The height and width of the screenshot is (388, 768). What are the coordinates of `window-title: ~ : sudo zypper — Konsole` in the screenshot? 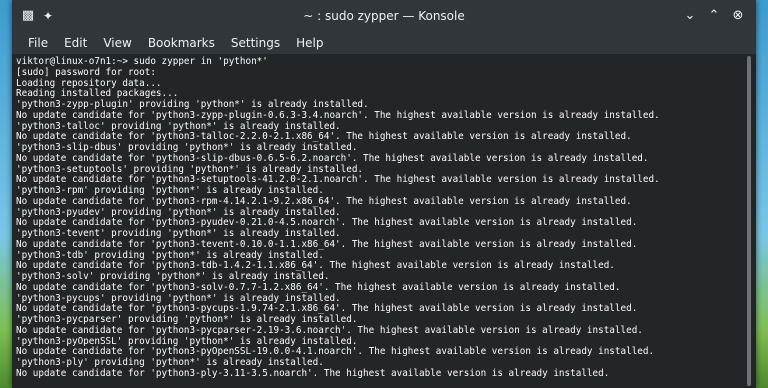 It's located at (384, 16).